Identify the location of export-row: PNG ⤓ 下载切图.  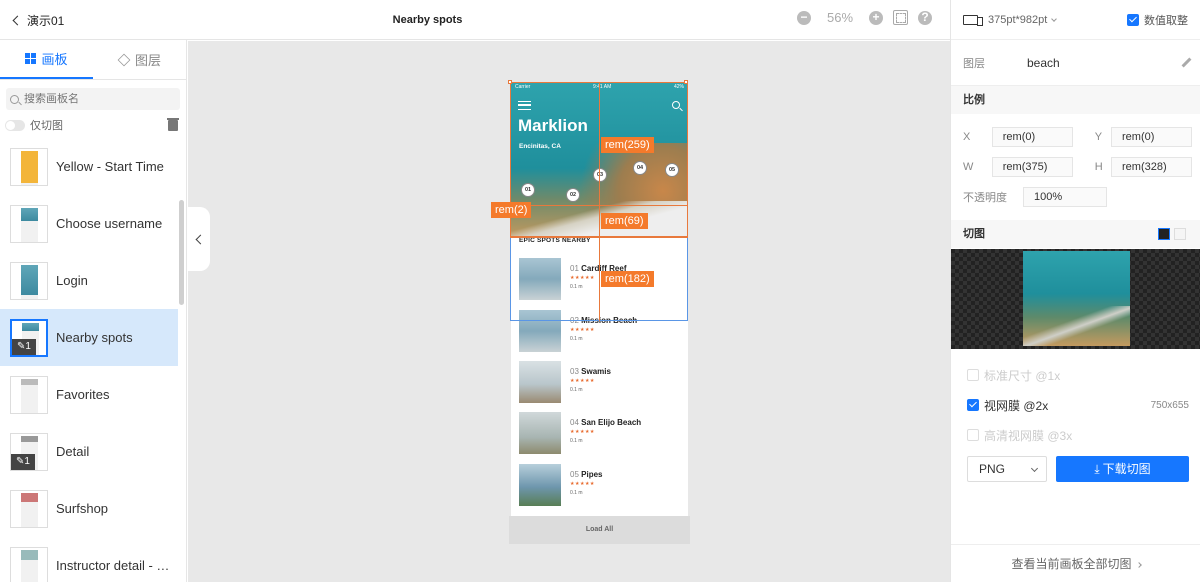
(1078, 469).